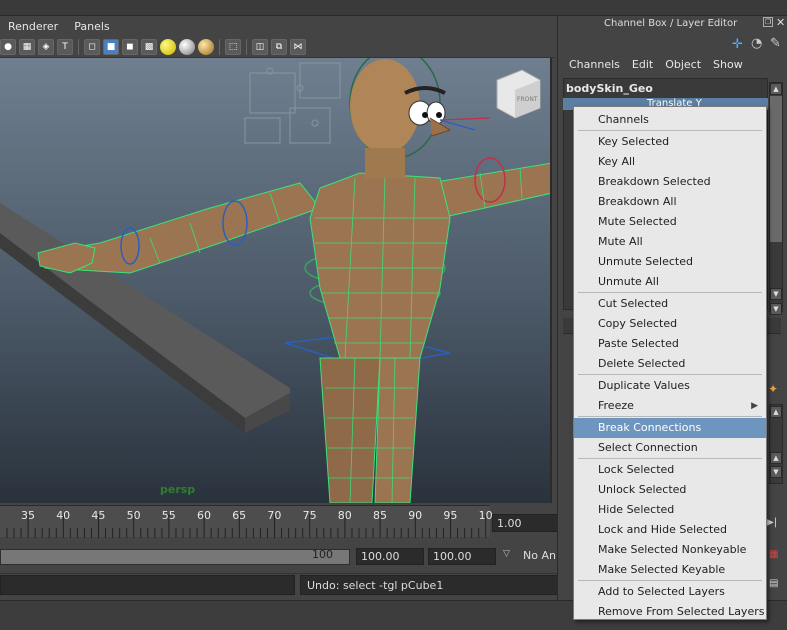 The width and height of the screenshot is (787, 630). What do you see at coordinates (670, 510) in the screenshot?
I see `context-menu-item: Hide Selected` at bounding box center [670, 510].